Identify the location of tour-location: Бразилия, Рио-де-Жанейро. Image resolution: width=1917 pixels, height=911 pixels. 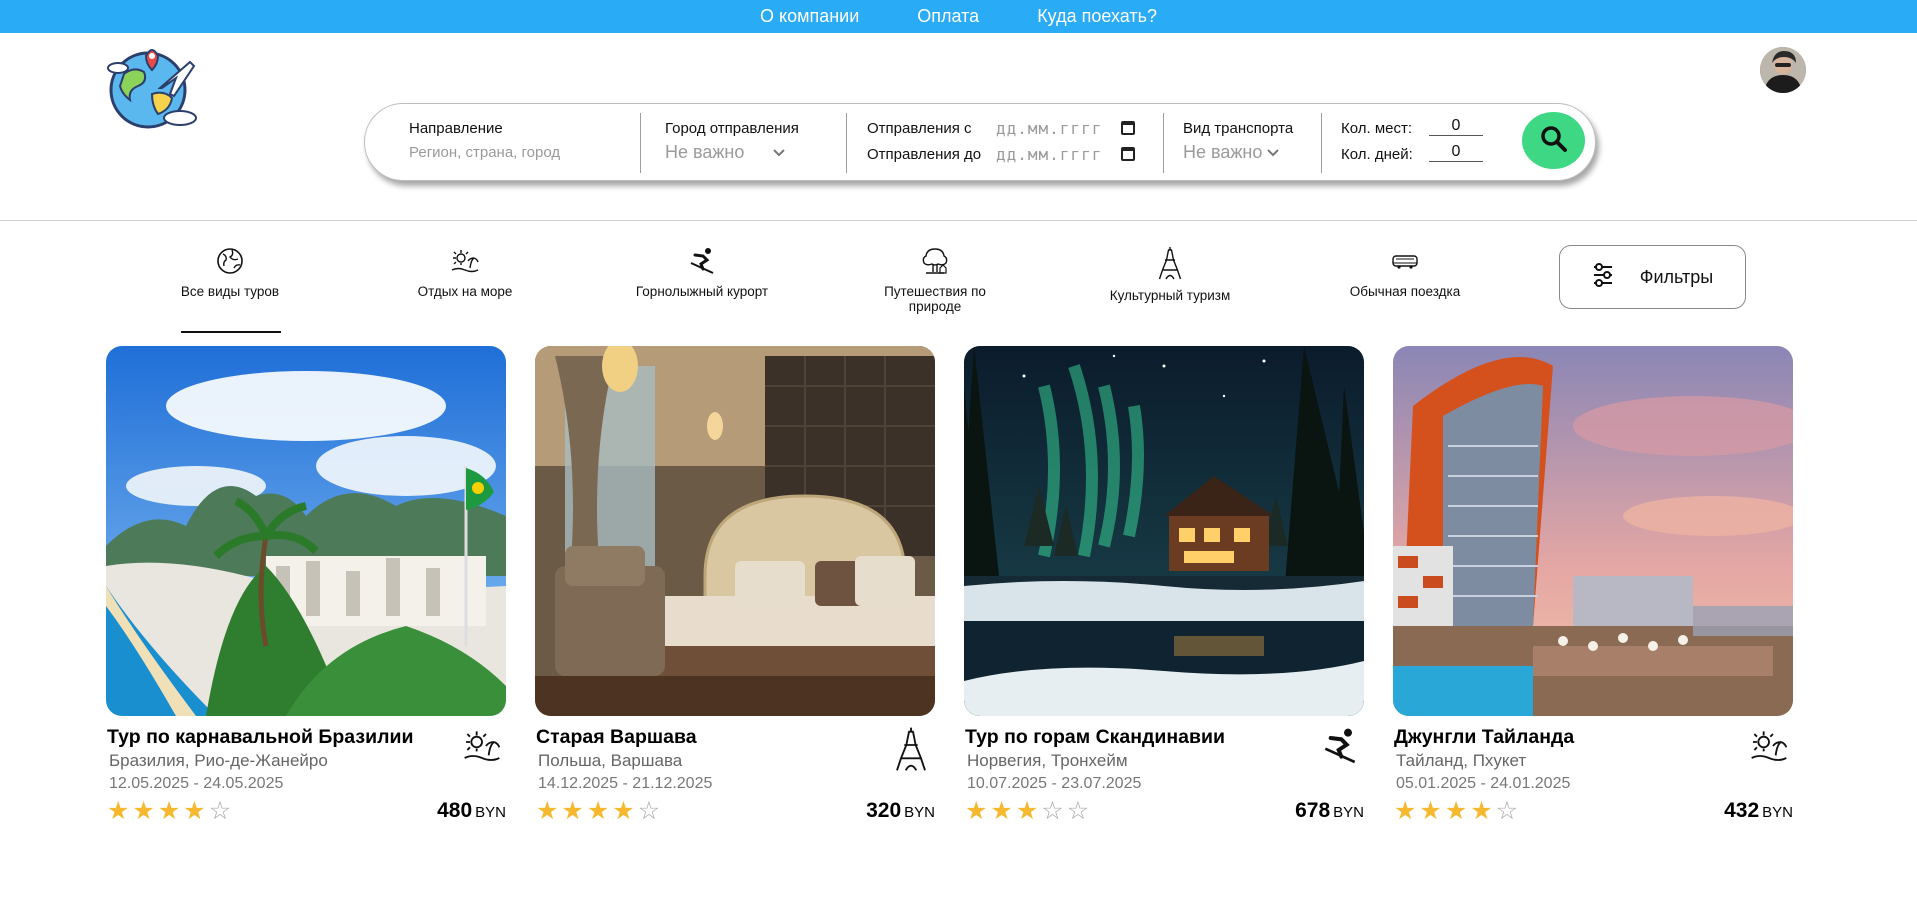
(218, 760).